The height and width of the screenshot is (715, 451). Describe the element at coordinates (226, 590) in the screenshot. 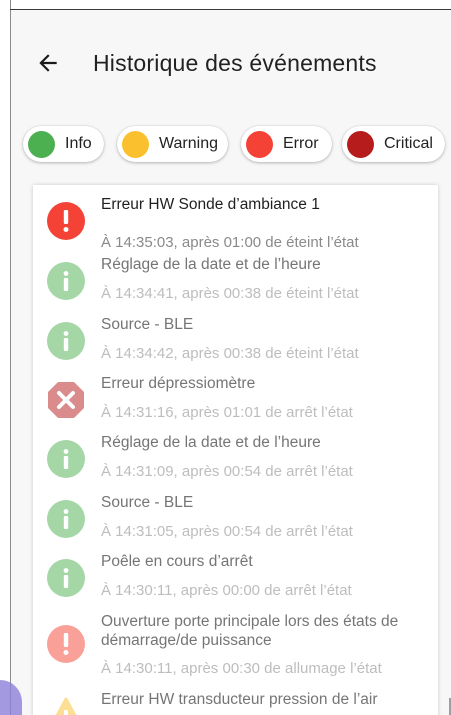

I see `event-time: À 14:30:11, après 00:00 de arrêt l’état` at that location.